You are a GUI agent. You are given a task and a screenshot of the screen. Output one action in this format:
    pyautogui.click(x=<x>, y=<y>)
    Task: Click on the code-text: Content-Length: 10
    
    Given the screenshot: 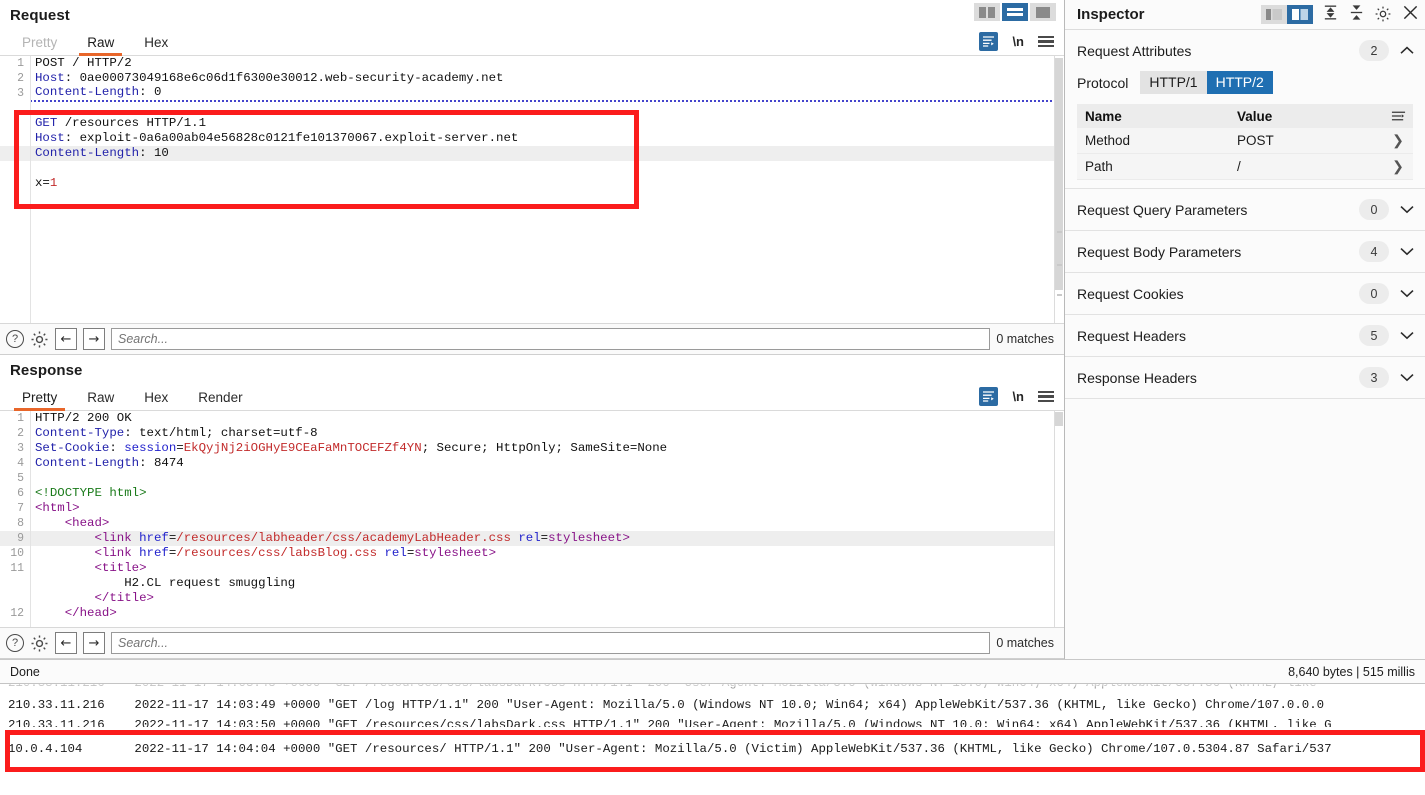 What is the action you would take?
    pyautogui.click(x=547, y=153)
    